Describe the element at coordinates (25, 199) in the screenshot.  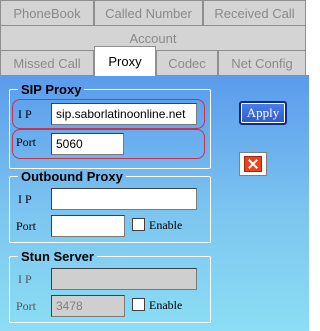
I see `outbound-ip-label: I P` at that location.